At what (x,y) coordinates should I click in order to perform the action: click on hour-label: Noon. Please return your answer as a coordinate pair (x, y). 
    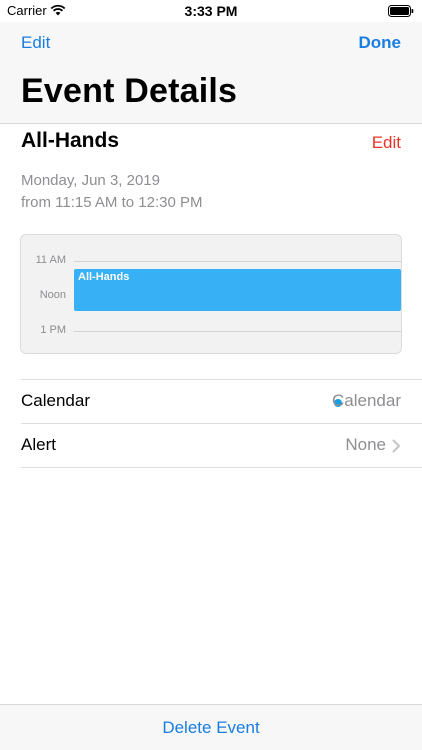
    Looking at the image, I should click on (52, 295).